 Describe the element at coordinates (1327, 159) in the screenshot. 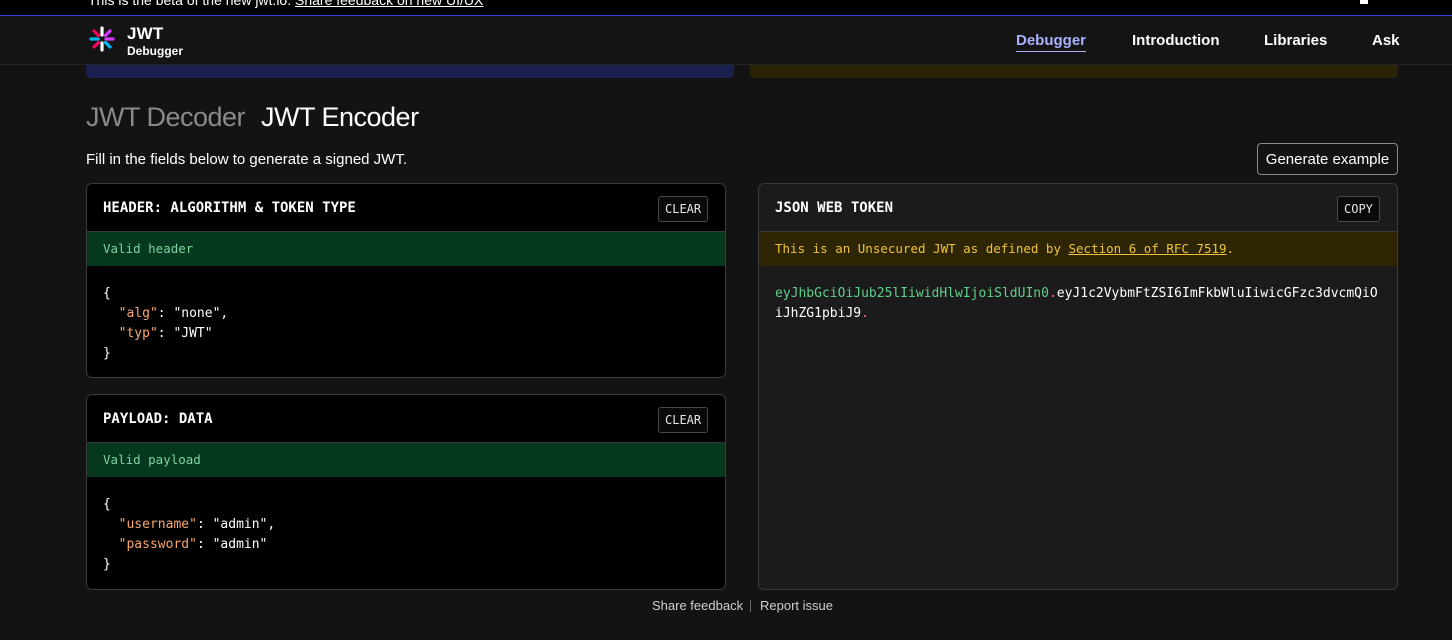

I see `generate-example-button: Generate example` at that location.